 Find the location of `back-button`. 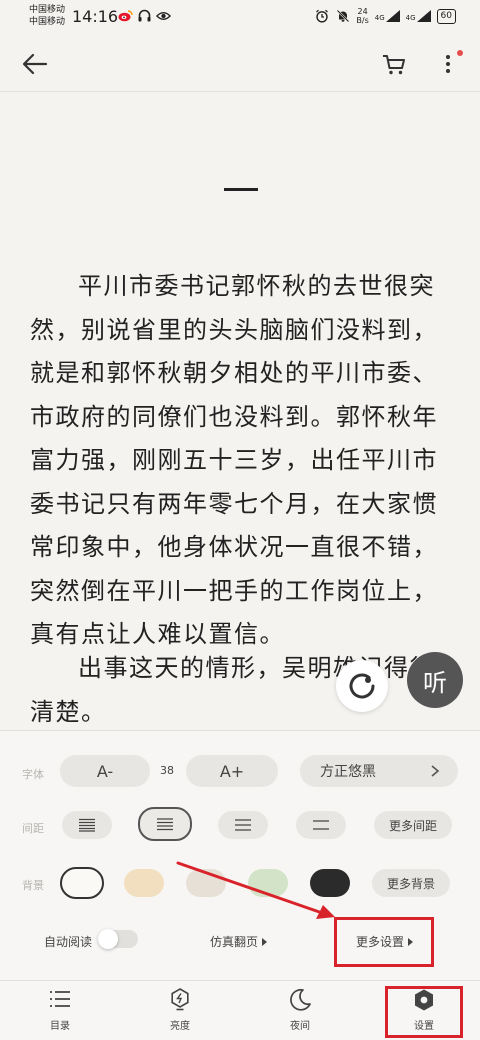

back-button is located at coordinates (35, 64).